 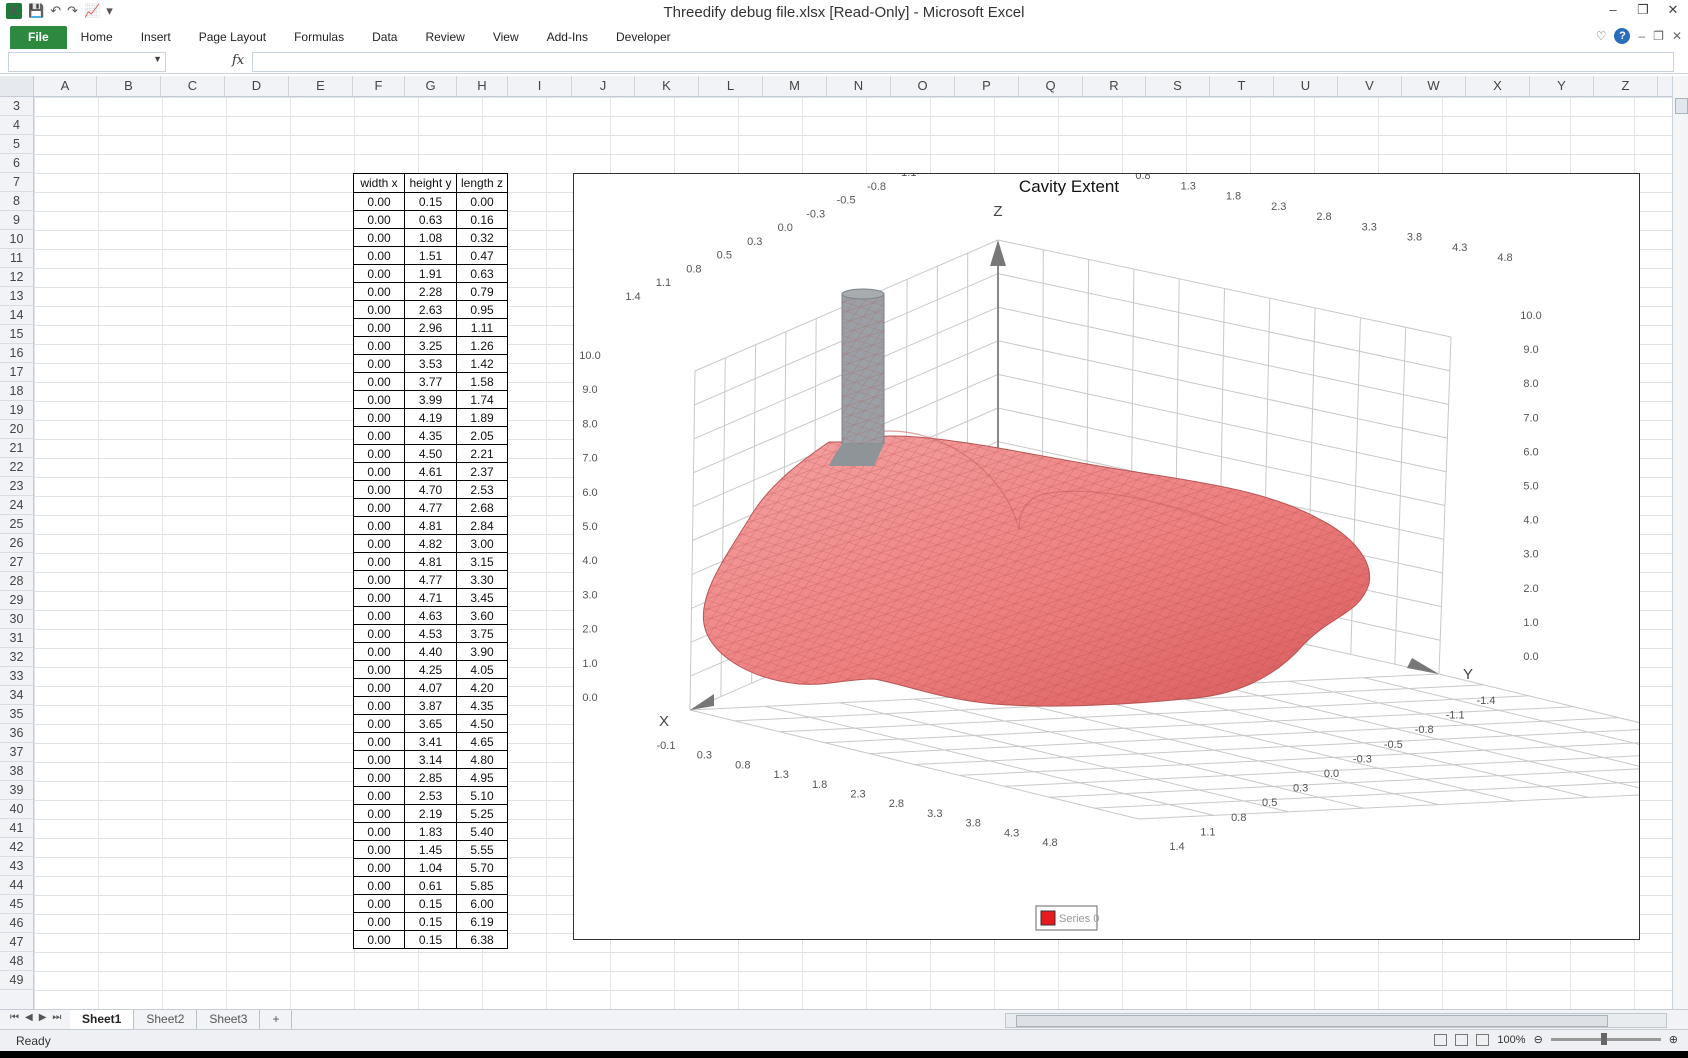 What do you see at coordinates (238, 60) in the screenshot?
I see `insert-function-icon: fx` at bounding box center [238, 60].